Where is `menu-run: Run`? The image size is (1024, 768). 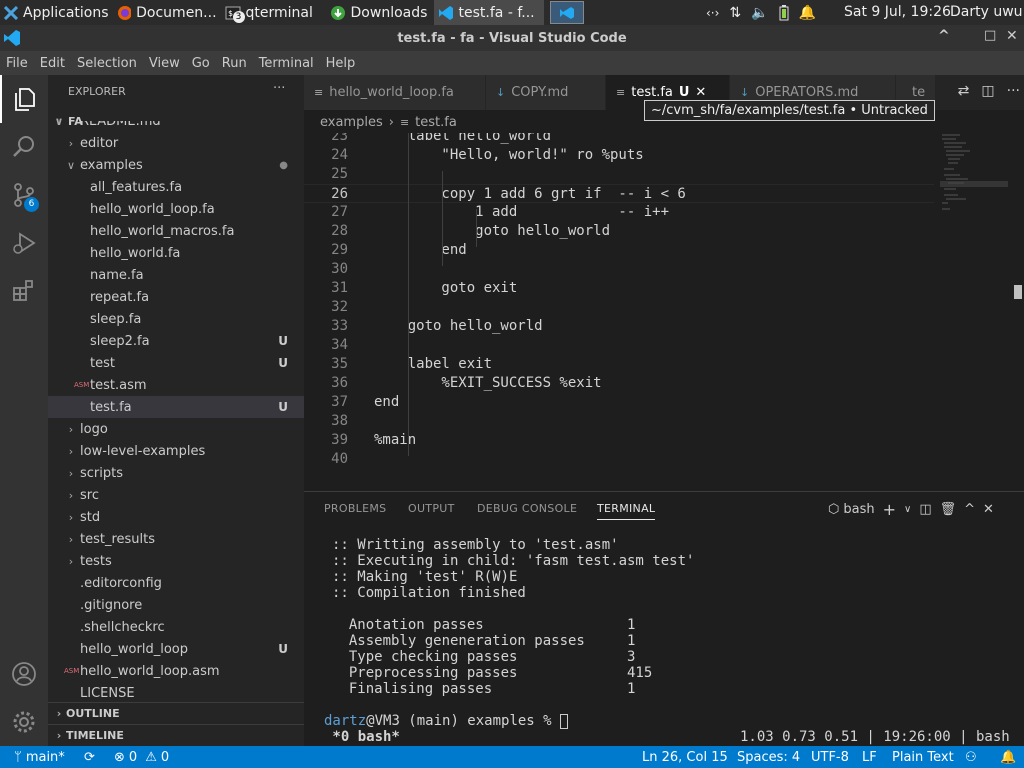 menu-run: Run is located at coordinates (234, 63).